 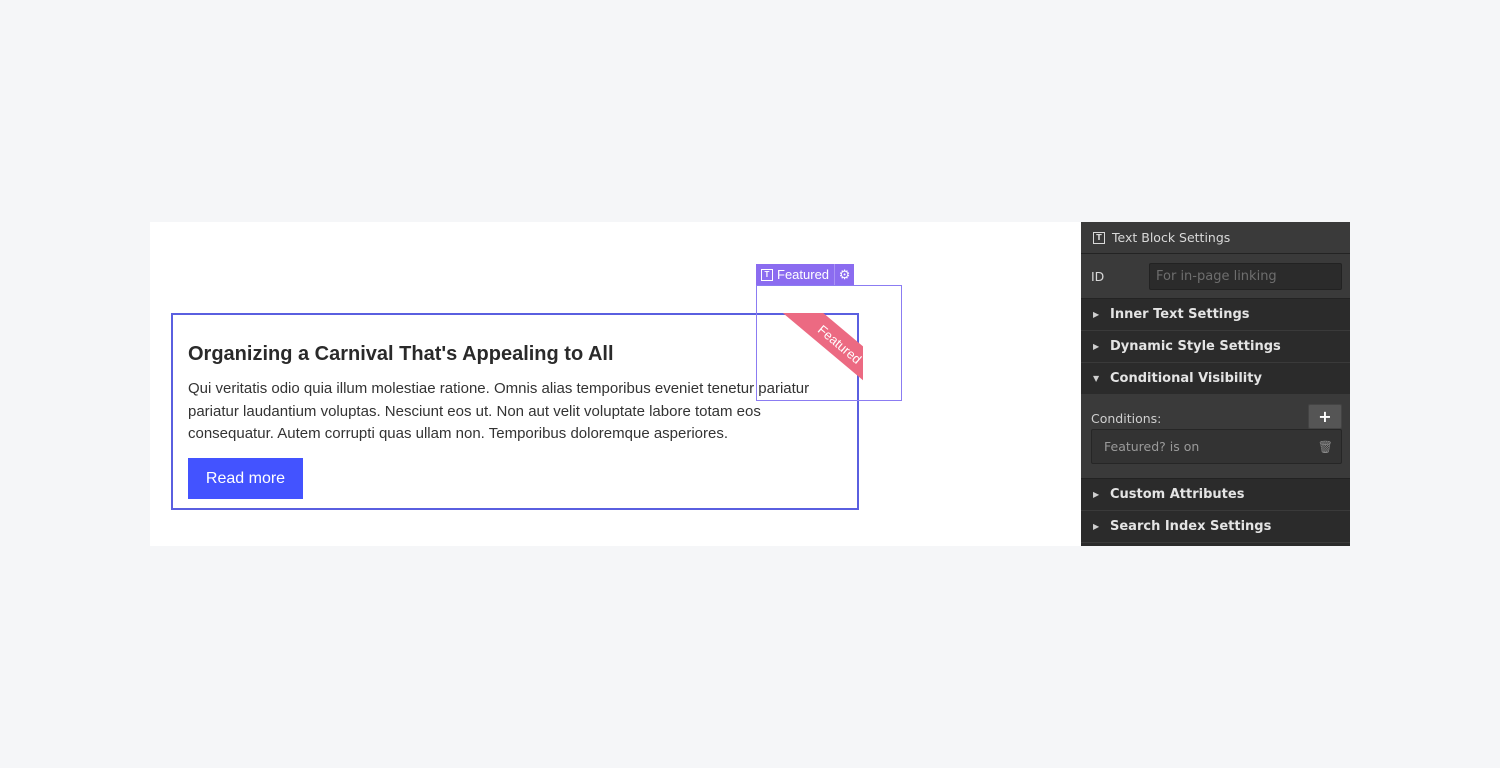 I want to click on section-label: Custom Attributes, so click(x=1177, y=494).